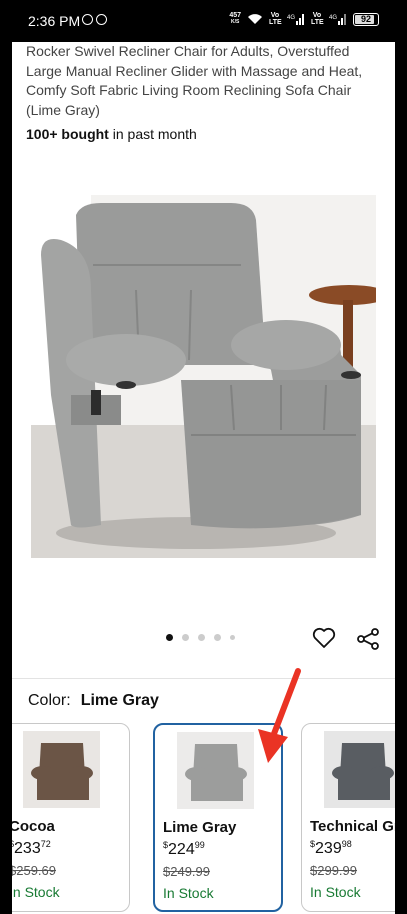 Image resolution: width=407 pixels, height=914 pixels. Describe the element at coordinates (324, 638) in the screenshot. I see `wishlist-heart-icon` at that location.